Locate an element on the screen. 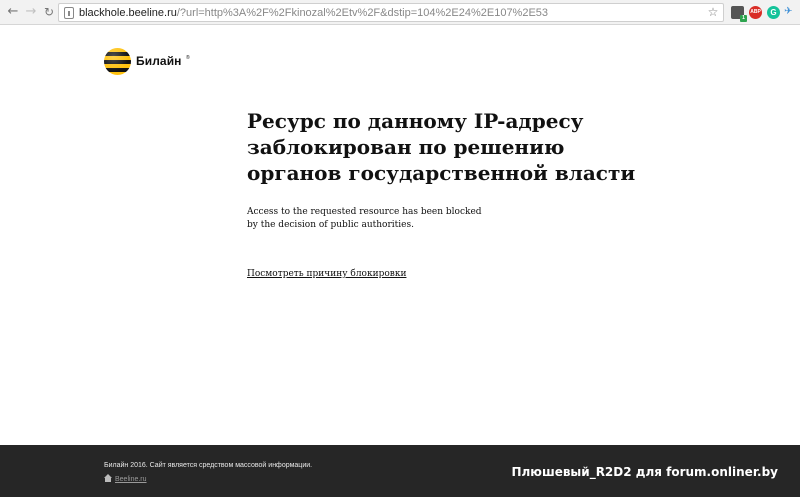 Image resolution: width=800 pixels, height=497 pixels. bird-extension-icon: ✈ is located at coordinates (791, 12).